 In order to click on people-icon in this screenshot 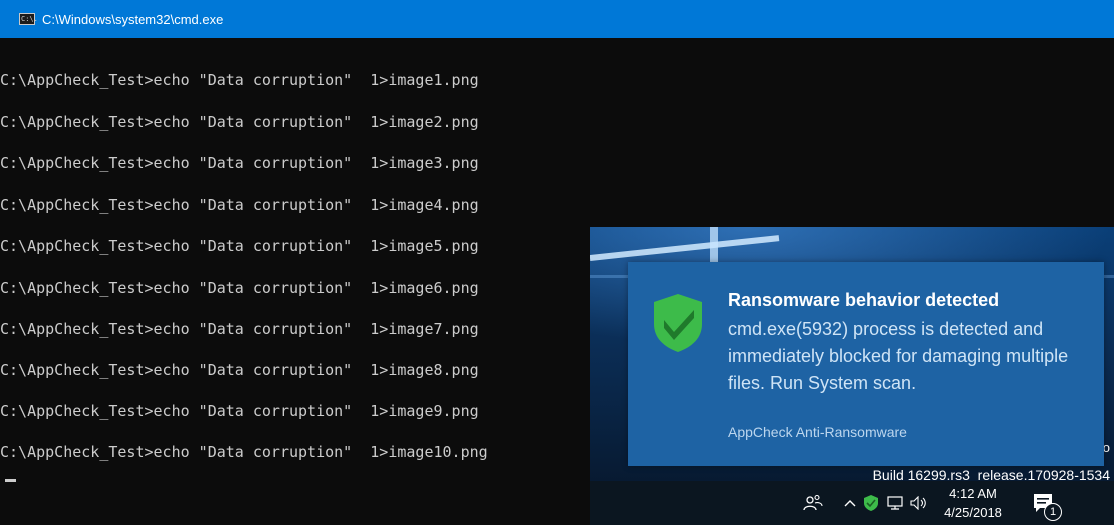, I will do `click(813, 503)`.